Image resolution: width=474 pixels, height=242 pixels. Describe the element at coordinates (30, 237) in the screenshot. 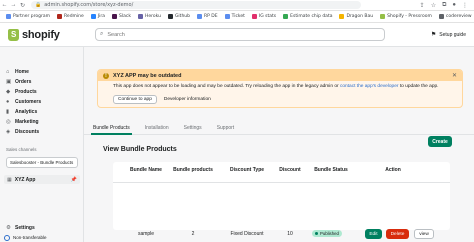

I see `non-transferable-label: Non-transferable` at that location.